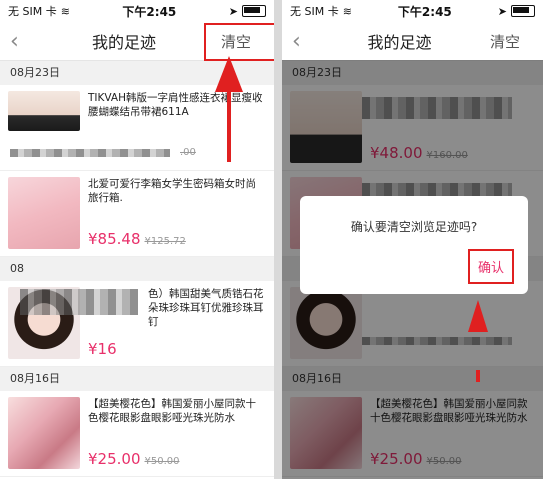 The width and height of the screenshot is (543, 479). What do you see at coordinates (165, 241) in the screenshot?
I see `original-price: ¥125.72` at bounding box center [165, 241].